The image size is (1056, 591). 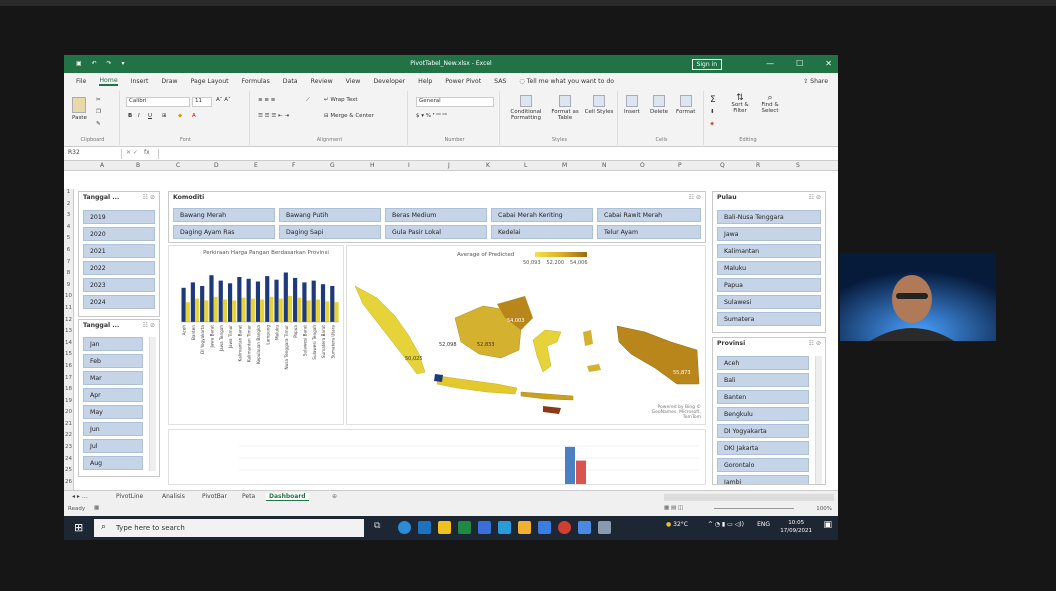 What do you see at coordinates (322, 81) in the screenshot?
I see `tab-review: Review` at bounding box center [322, 81].